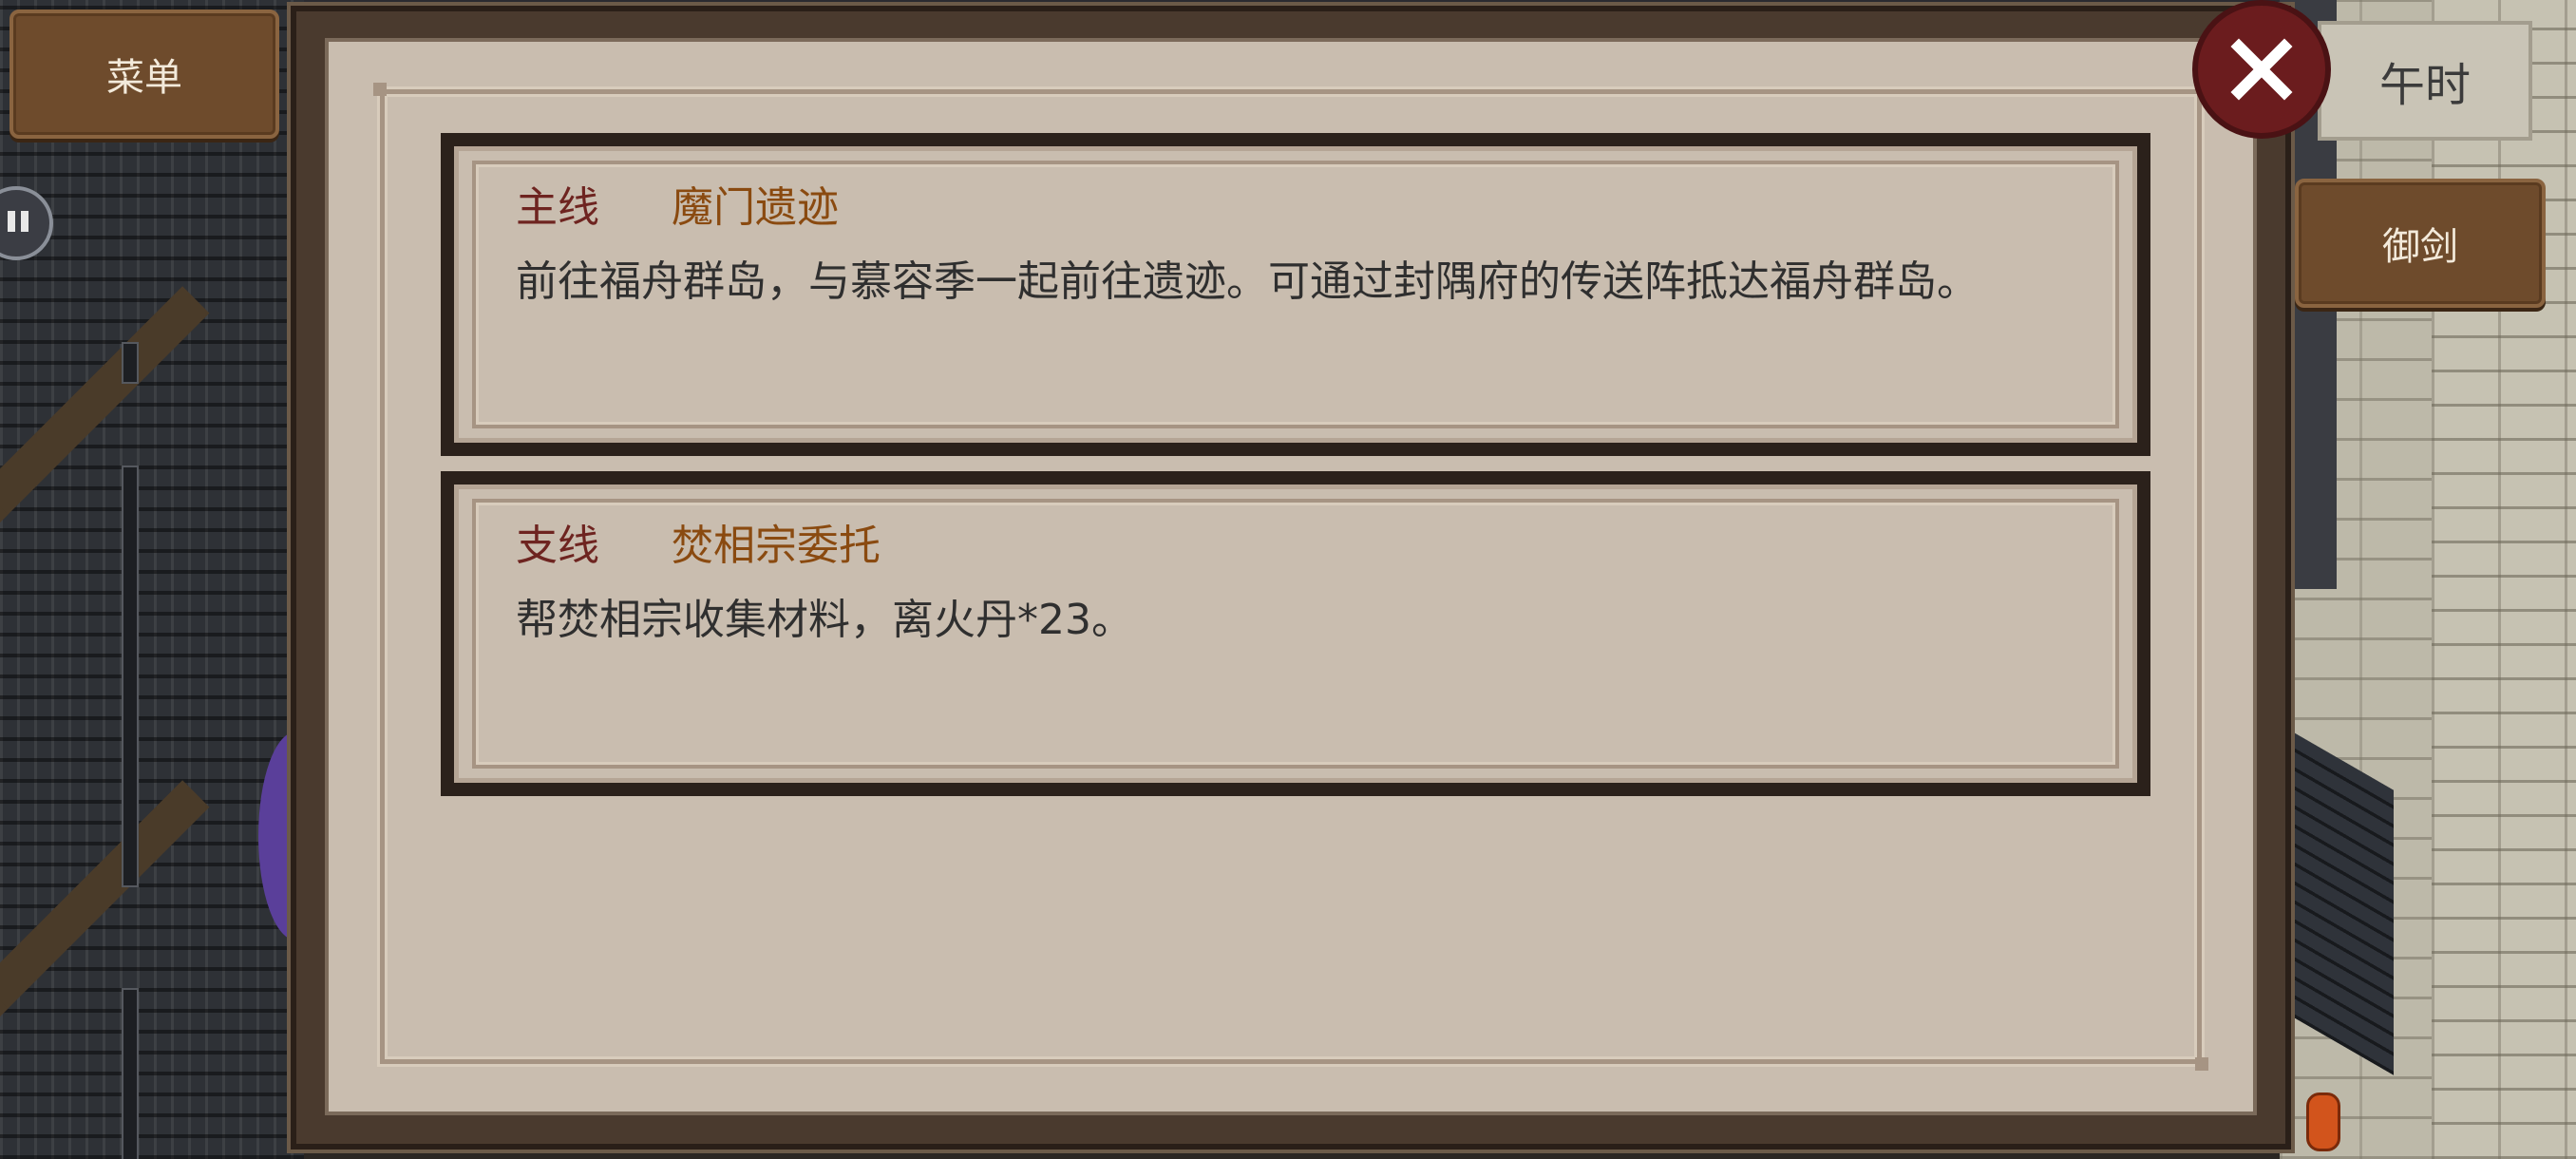  I want to click on fly-sword-button: 御剑, so click(2420, 243).